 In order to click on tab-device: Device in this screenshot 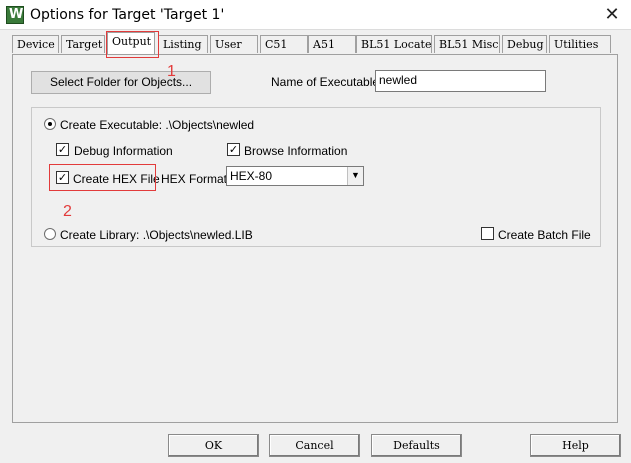, I will do `click(35, 44)`.